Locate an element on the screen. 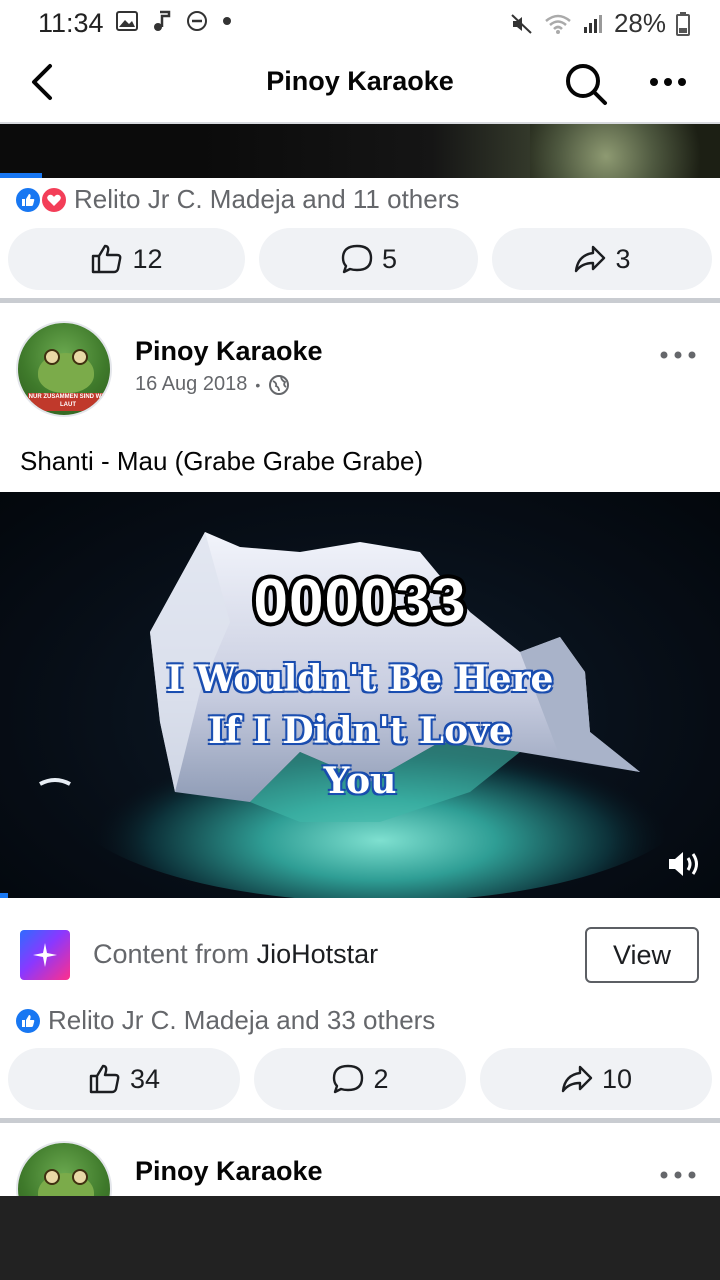  video-frame-rock is located at coordinates (625, 151).